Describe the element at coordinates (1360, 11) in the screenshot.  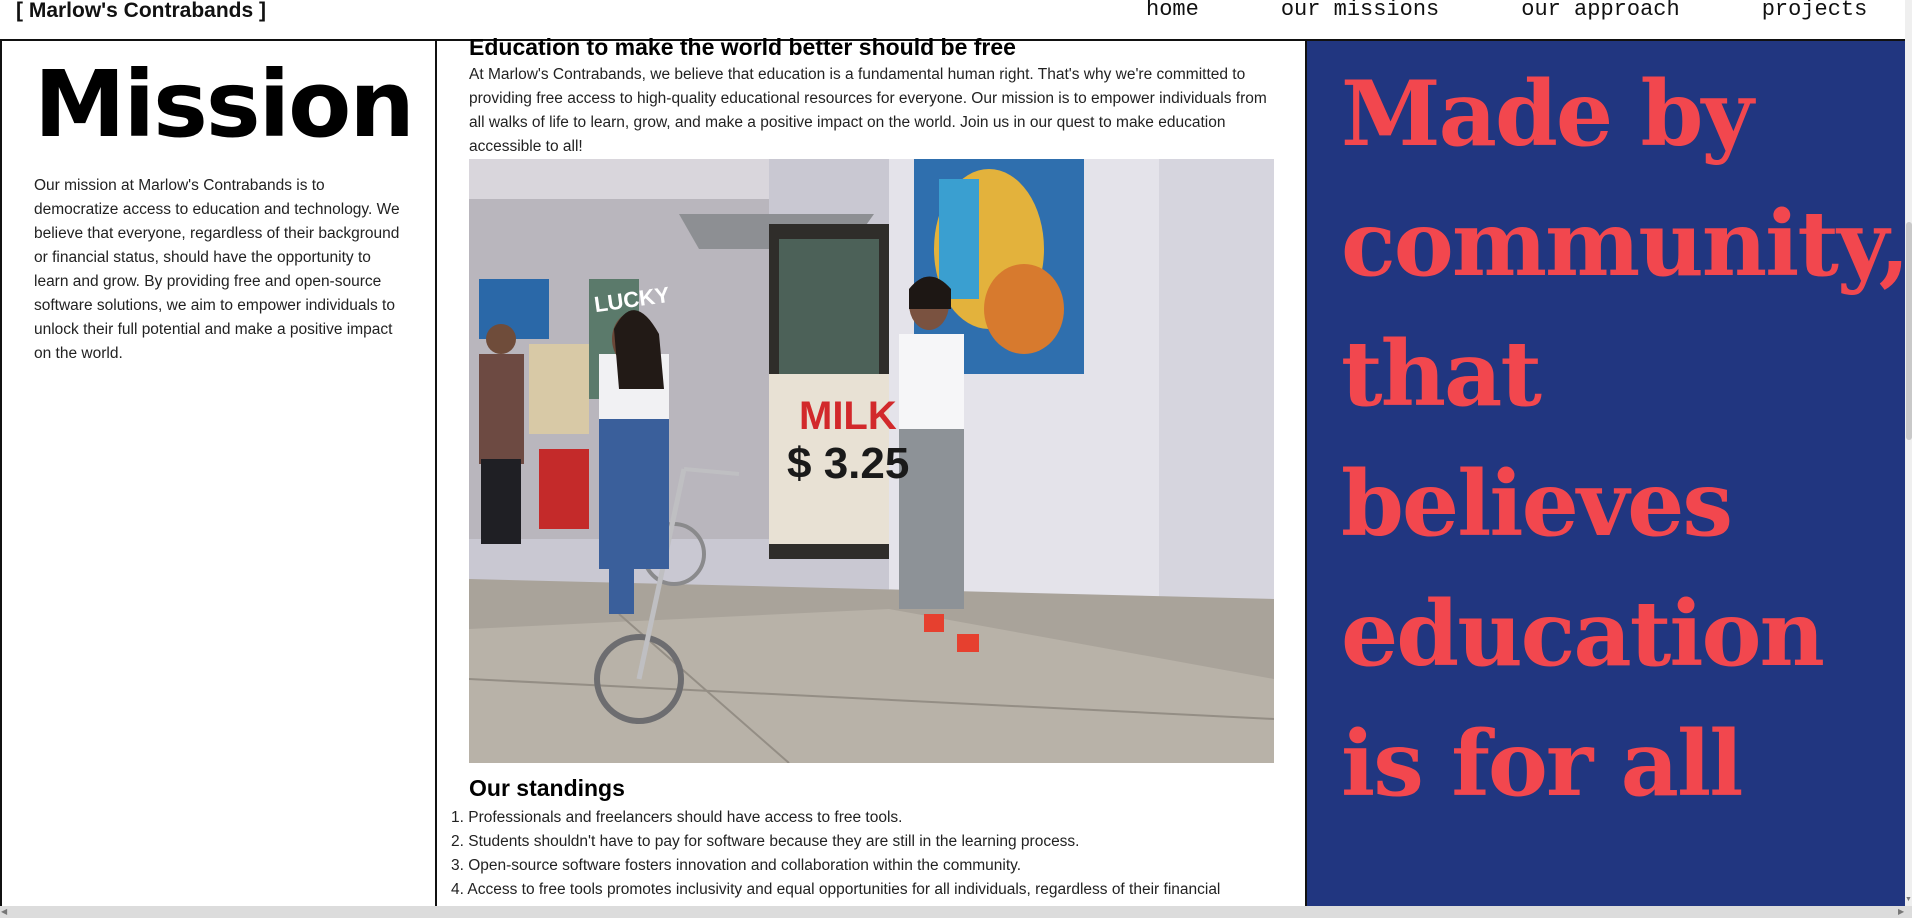
I see `nav-our-missions-link: our missions` at that location.